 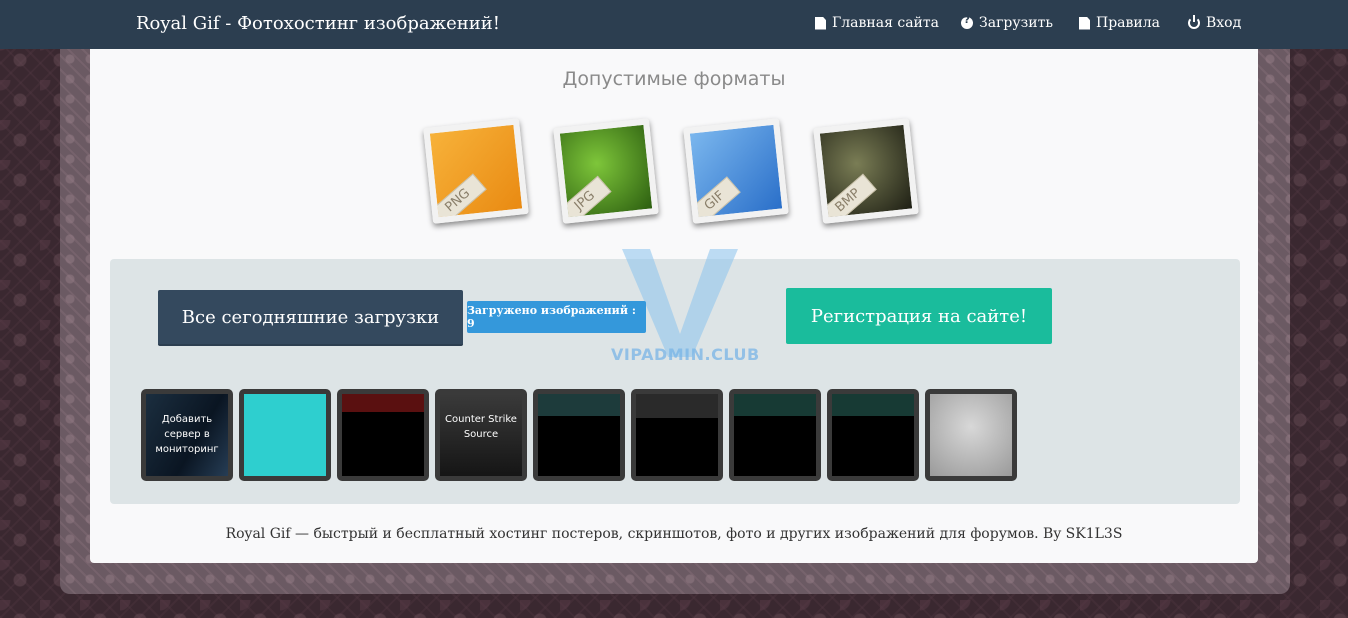 I want to click on nav-login: Вход, so click(x=1214, y=23).